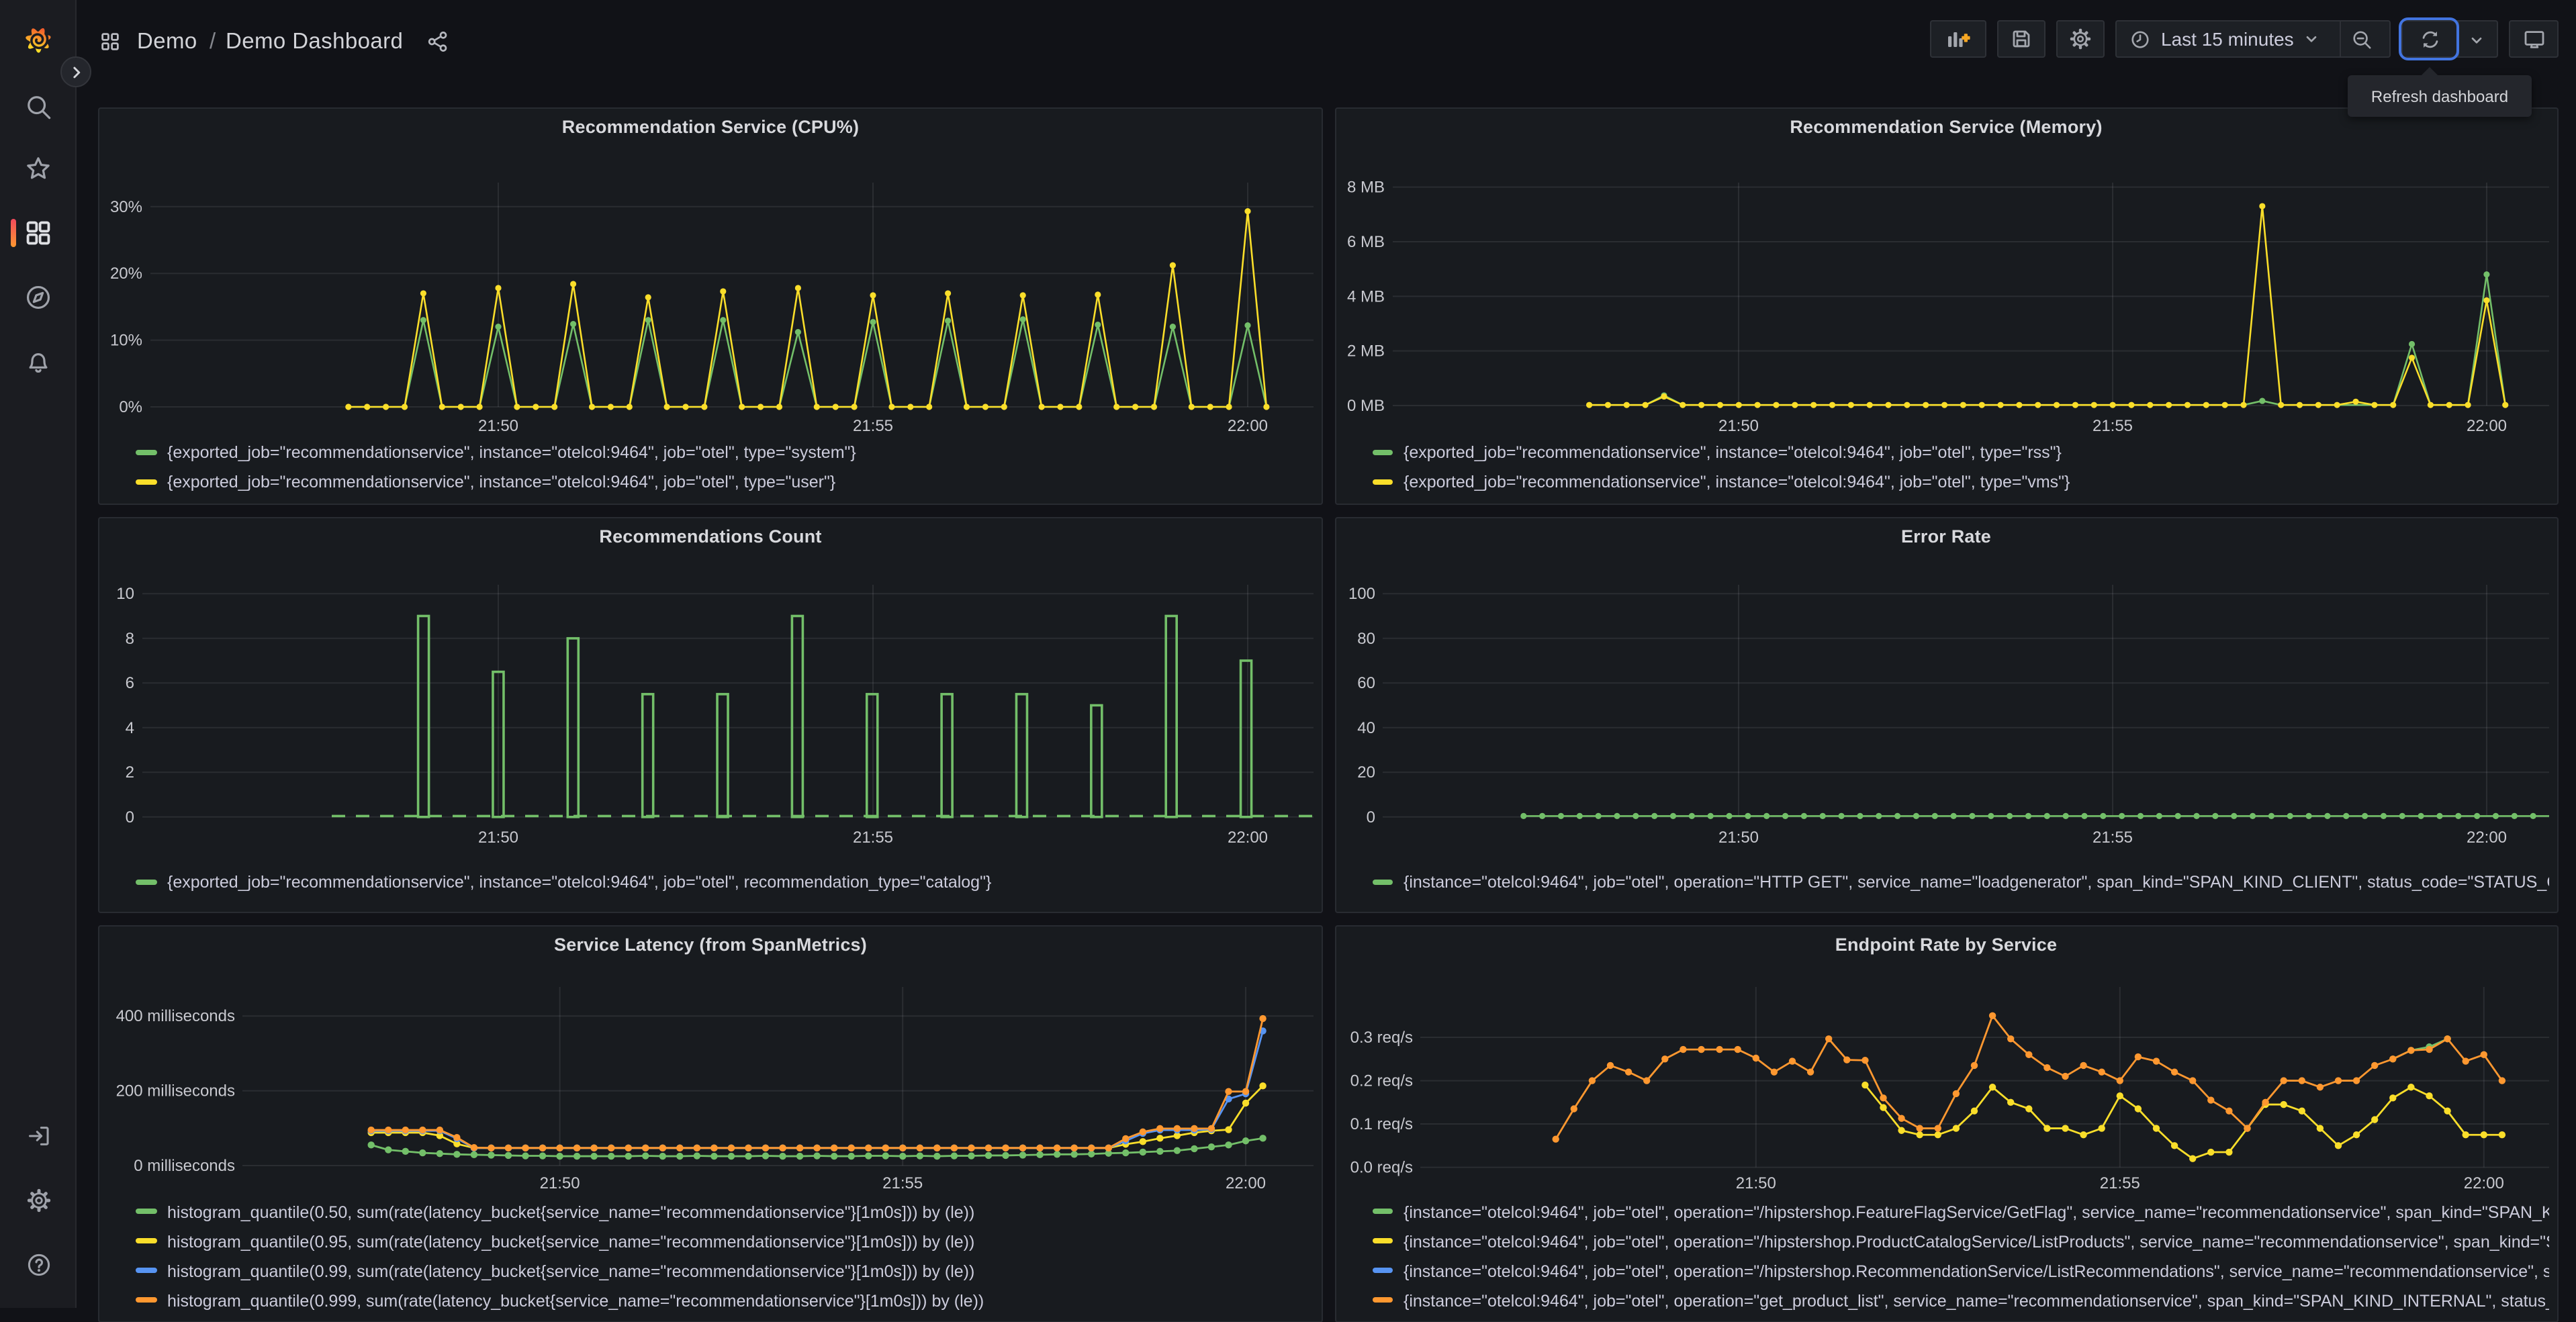 The height and width of the screenshot is (1322, 2576). What do you see at coordinates (1361, 594) in the screenshot?
I see `svg-text: 100` at bounding box center [1361, 594].